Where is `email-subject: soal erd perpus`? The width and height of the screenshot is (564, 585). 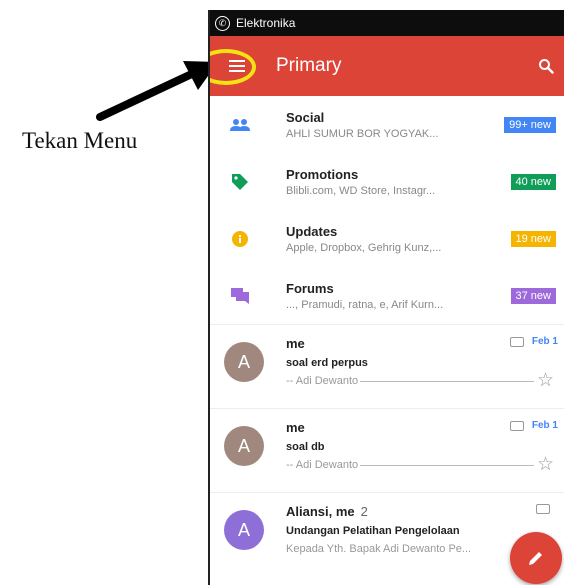
email-subject: soal erd perpus is located at coordinates (327, 363).